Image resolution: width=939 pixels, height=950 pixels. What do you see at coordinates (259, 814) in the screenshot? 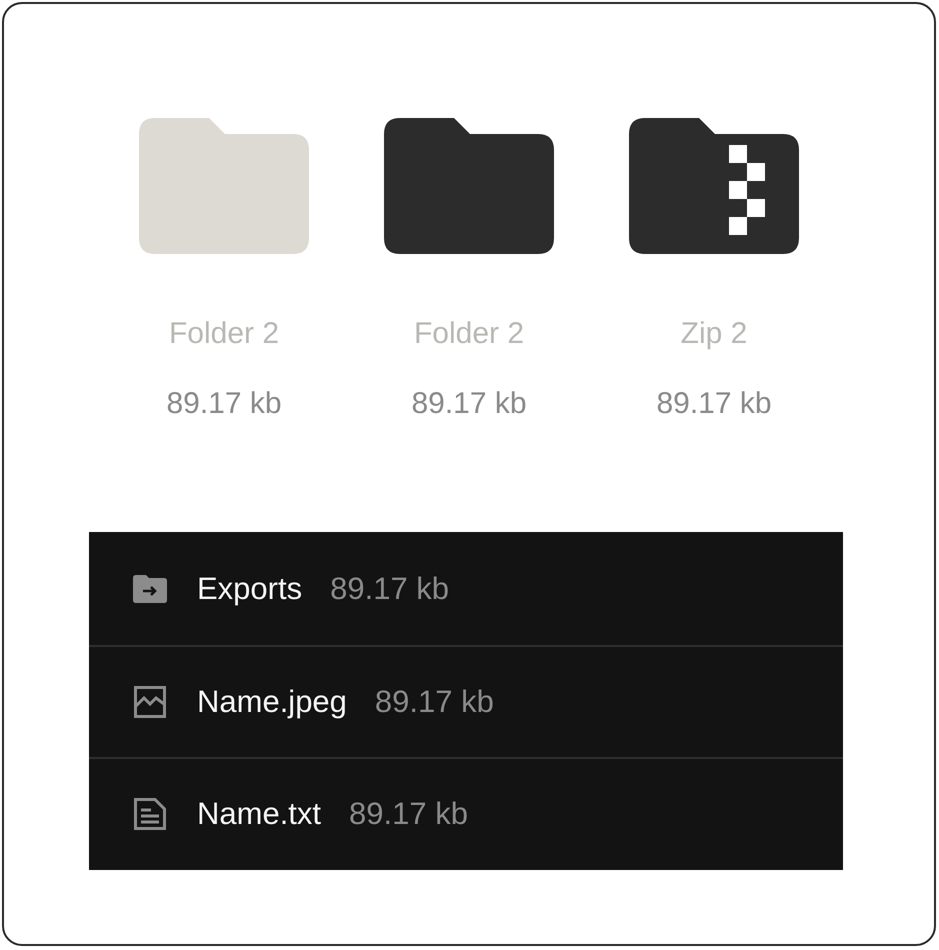
I see `file-name: Name.txt` at bounding box center [259, 814].